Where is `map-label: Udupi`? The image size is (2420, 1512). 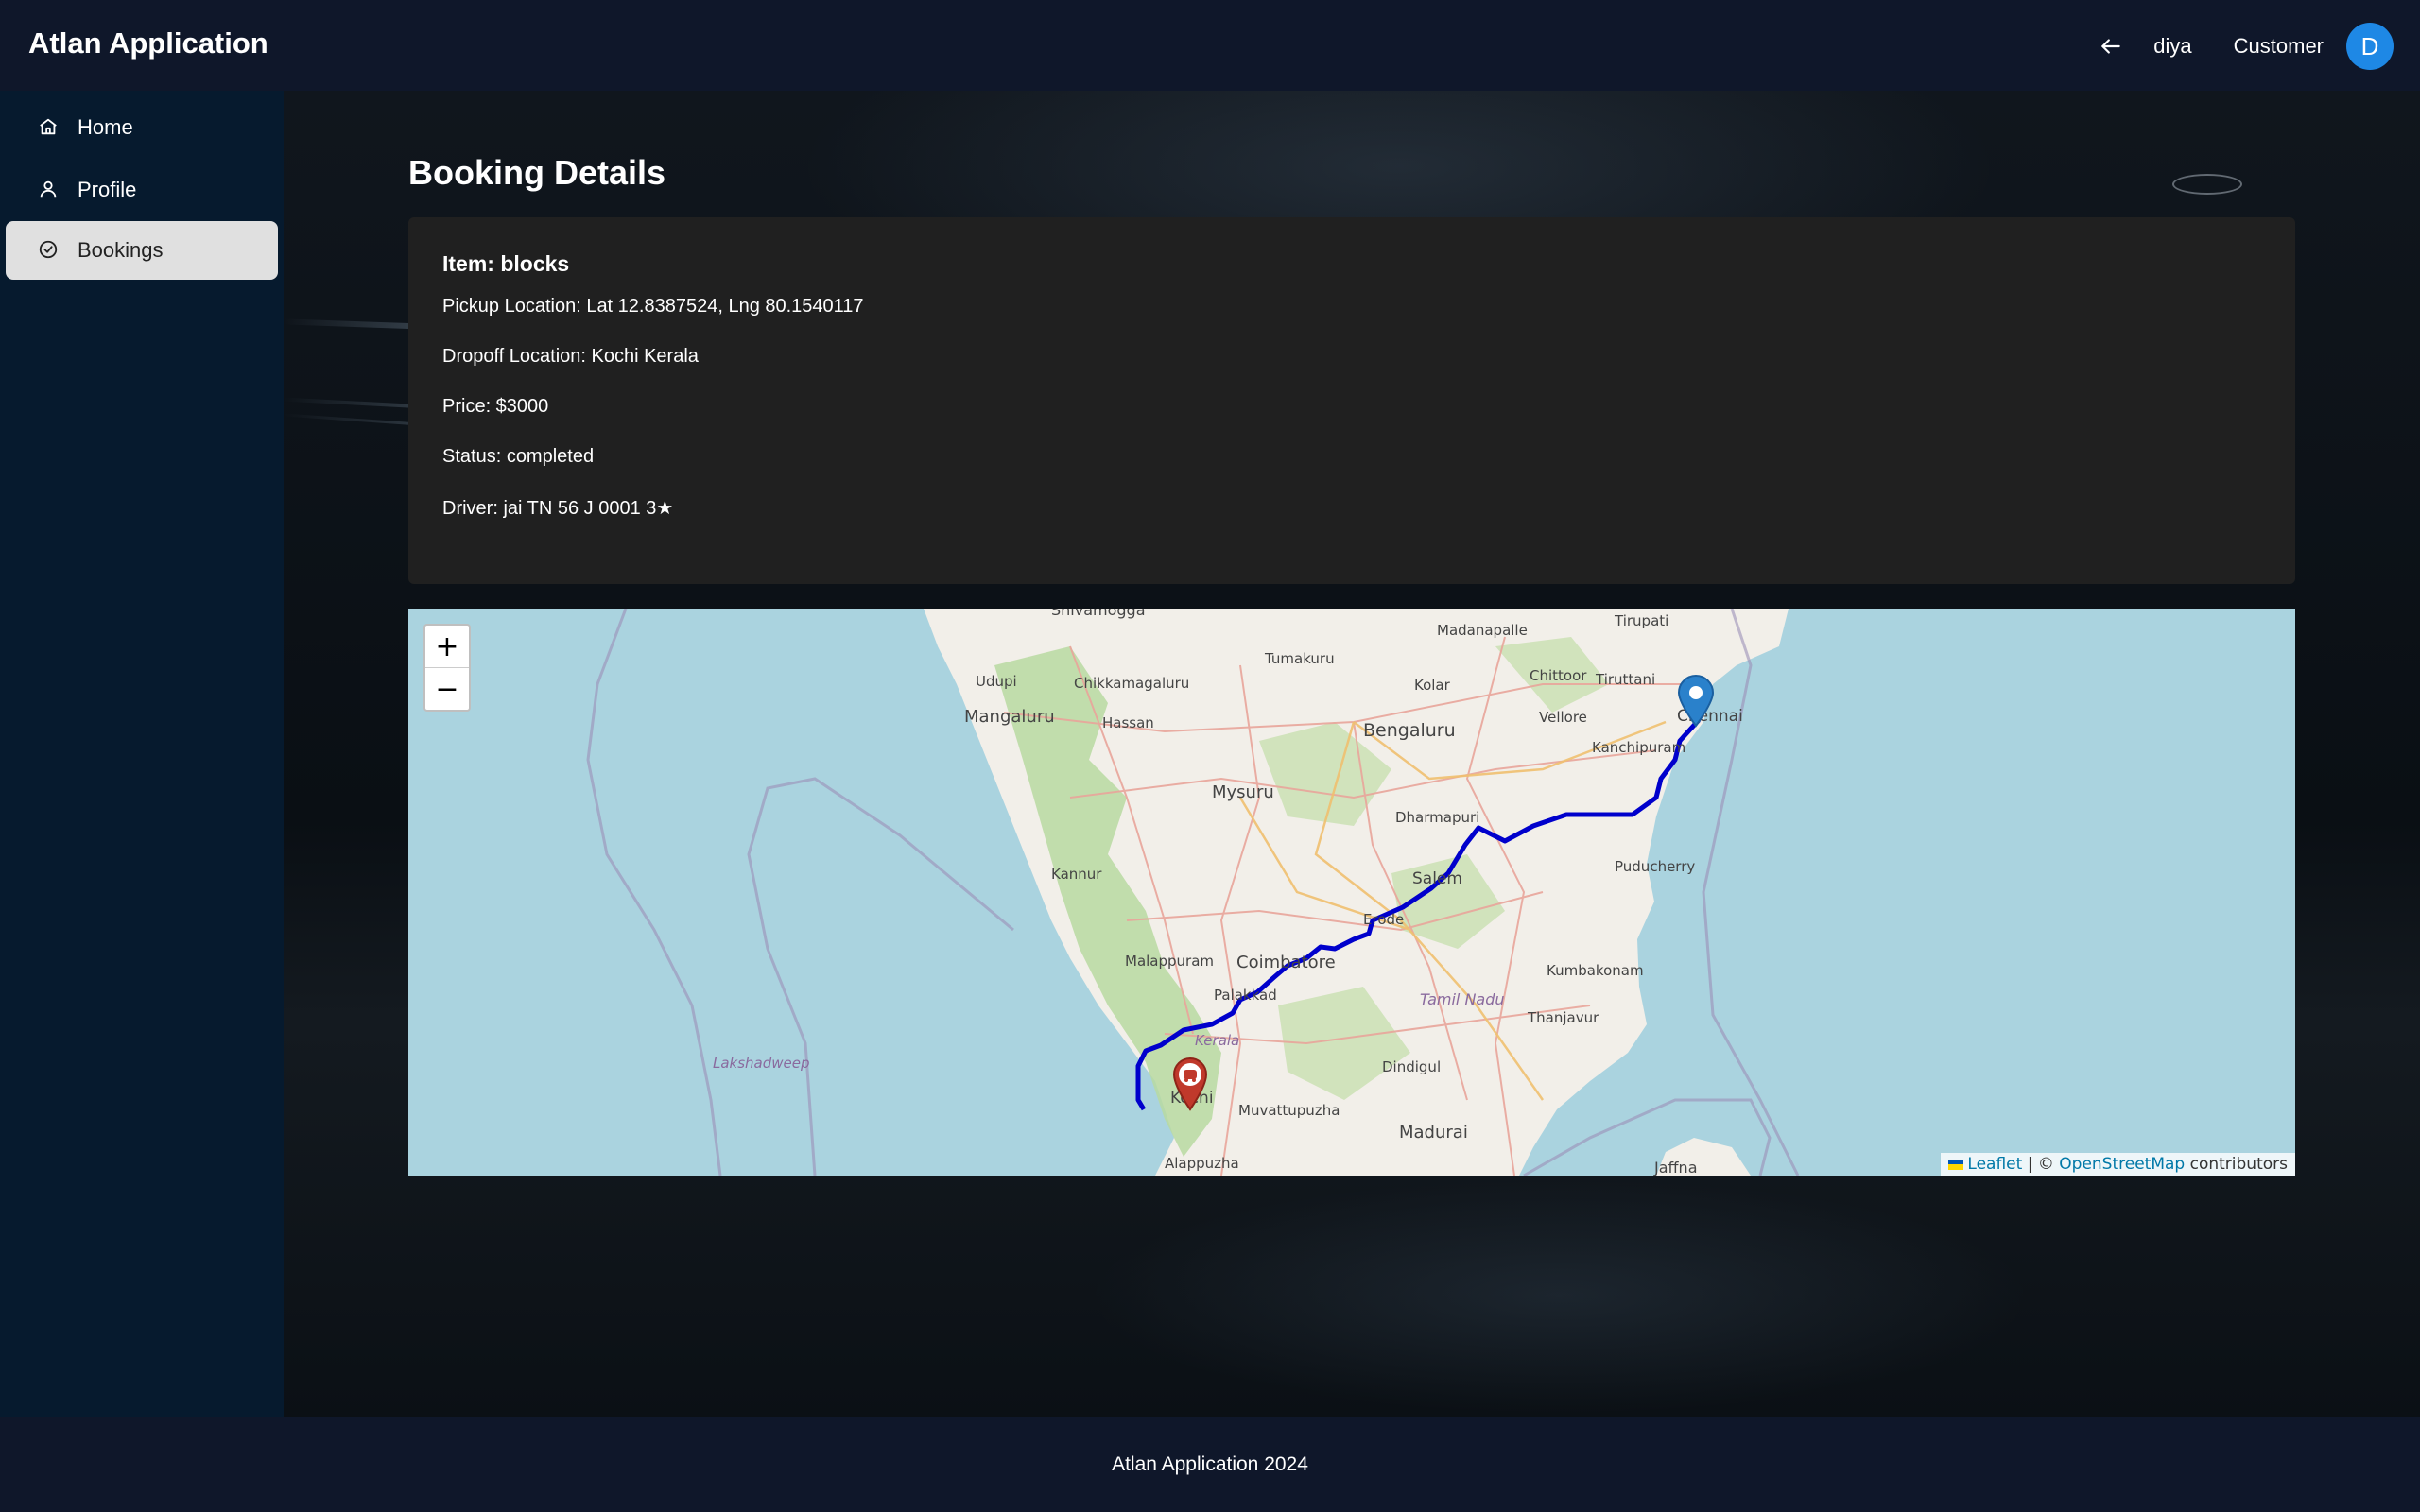
map-label: Udupi is located at coordinates (997, 681).